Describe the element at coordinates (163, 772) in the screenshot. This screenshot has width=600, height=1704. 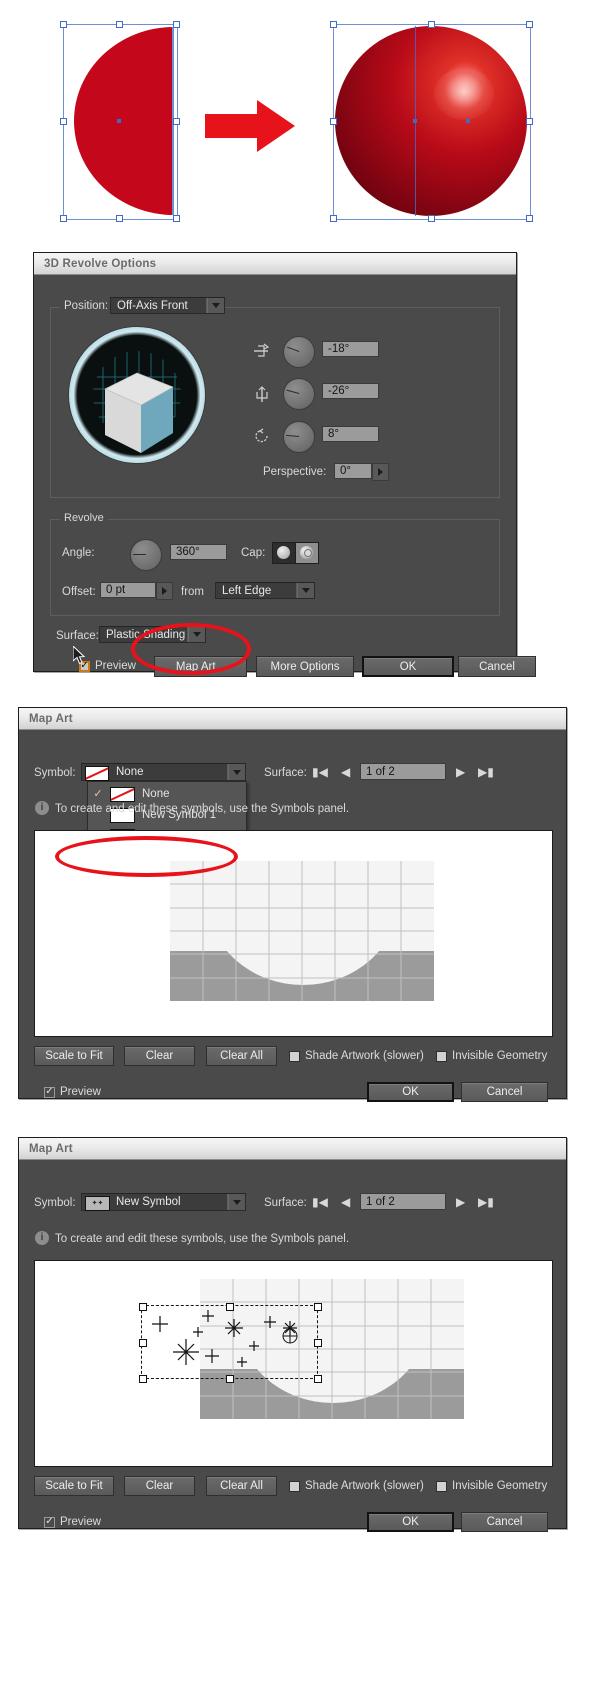
I see `symbol-select: None` at that location.